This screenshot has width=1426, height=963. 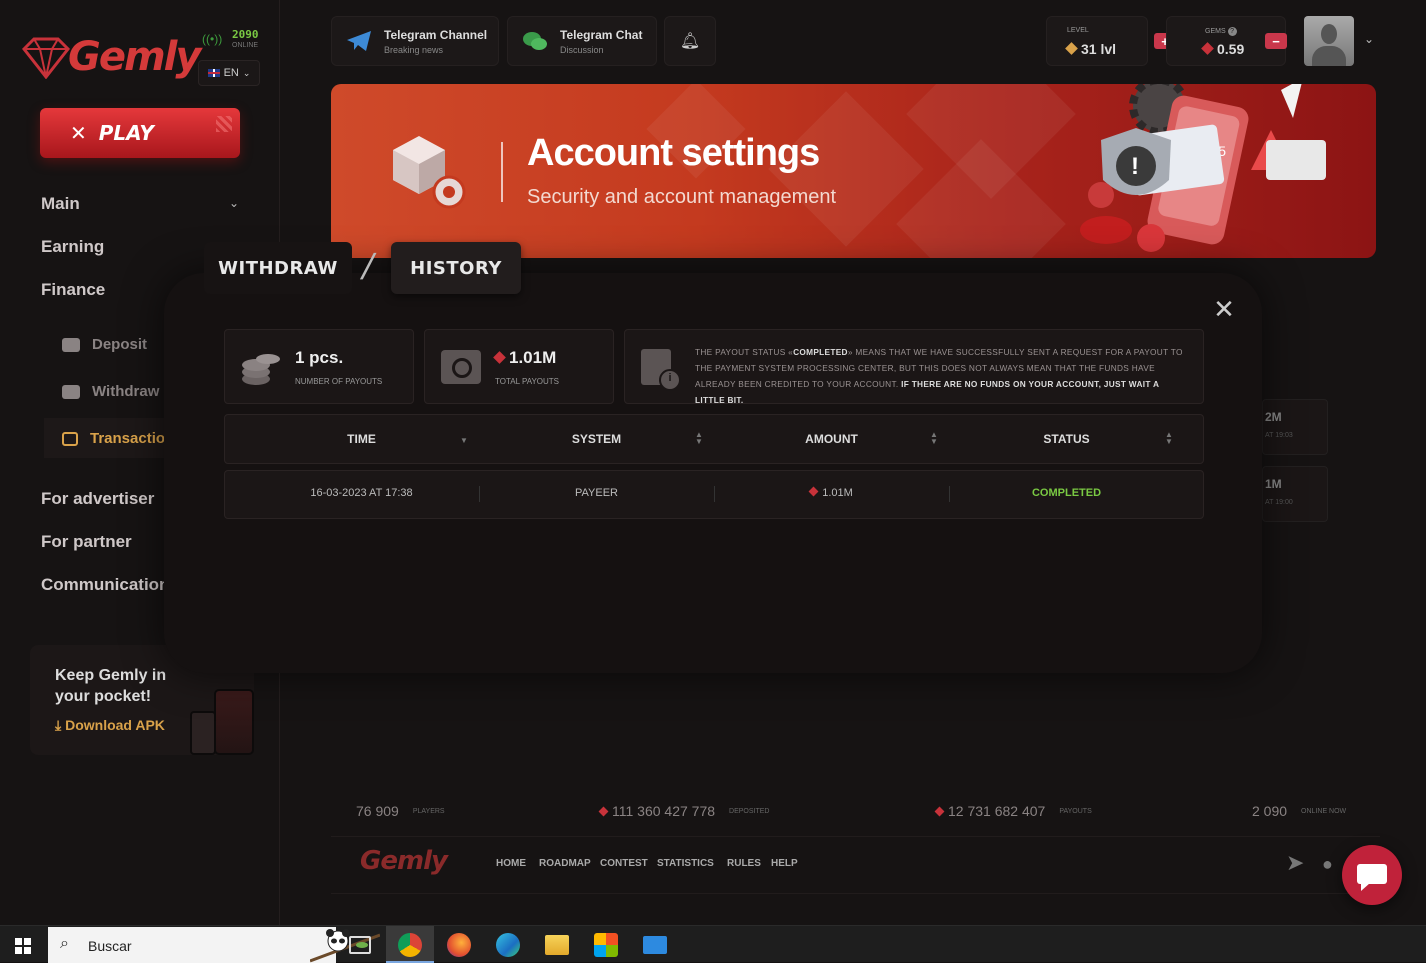 What do you see at coordinates (459, 945) in the screenshot?
I see `firefox-icon` at bounding box center [459, 945].